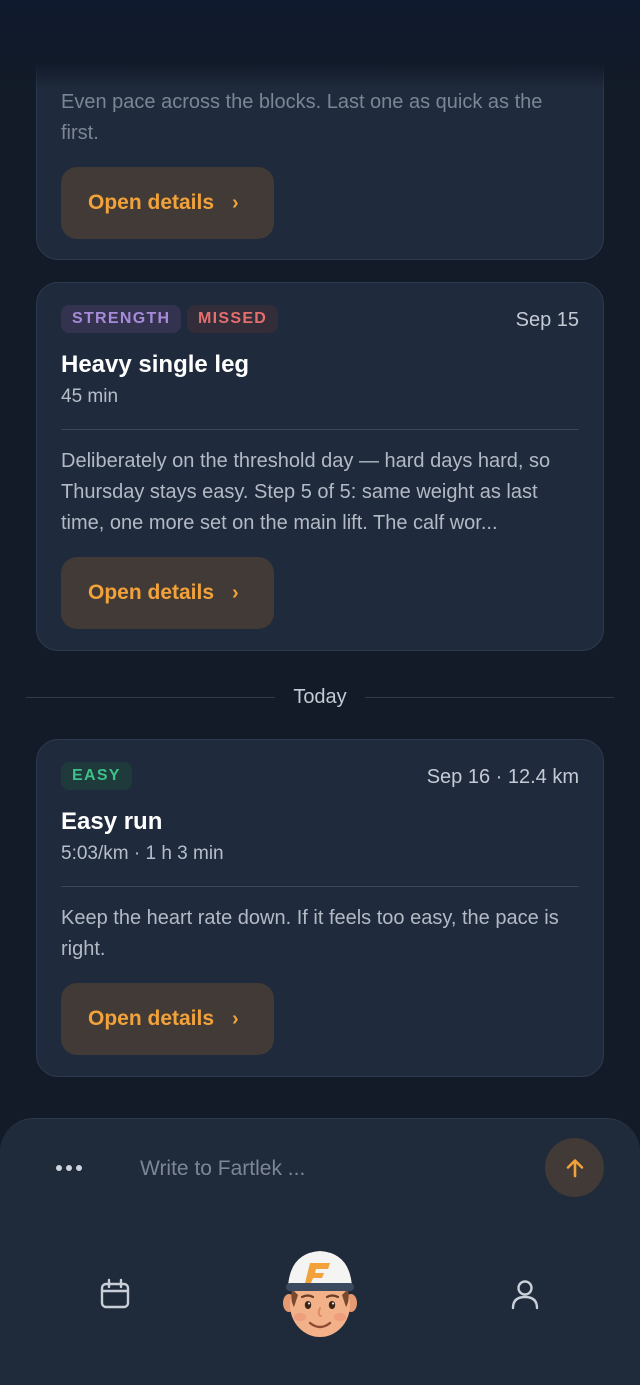  I want to click on user-icon, so click(525, 1294).